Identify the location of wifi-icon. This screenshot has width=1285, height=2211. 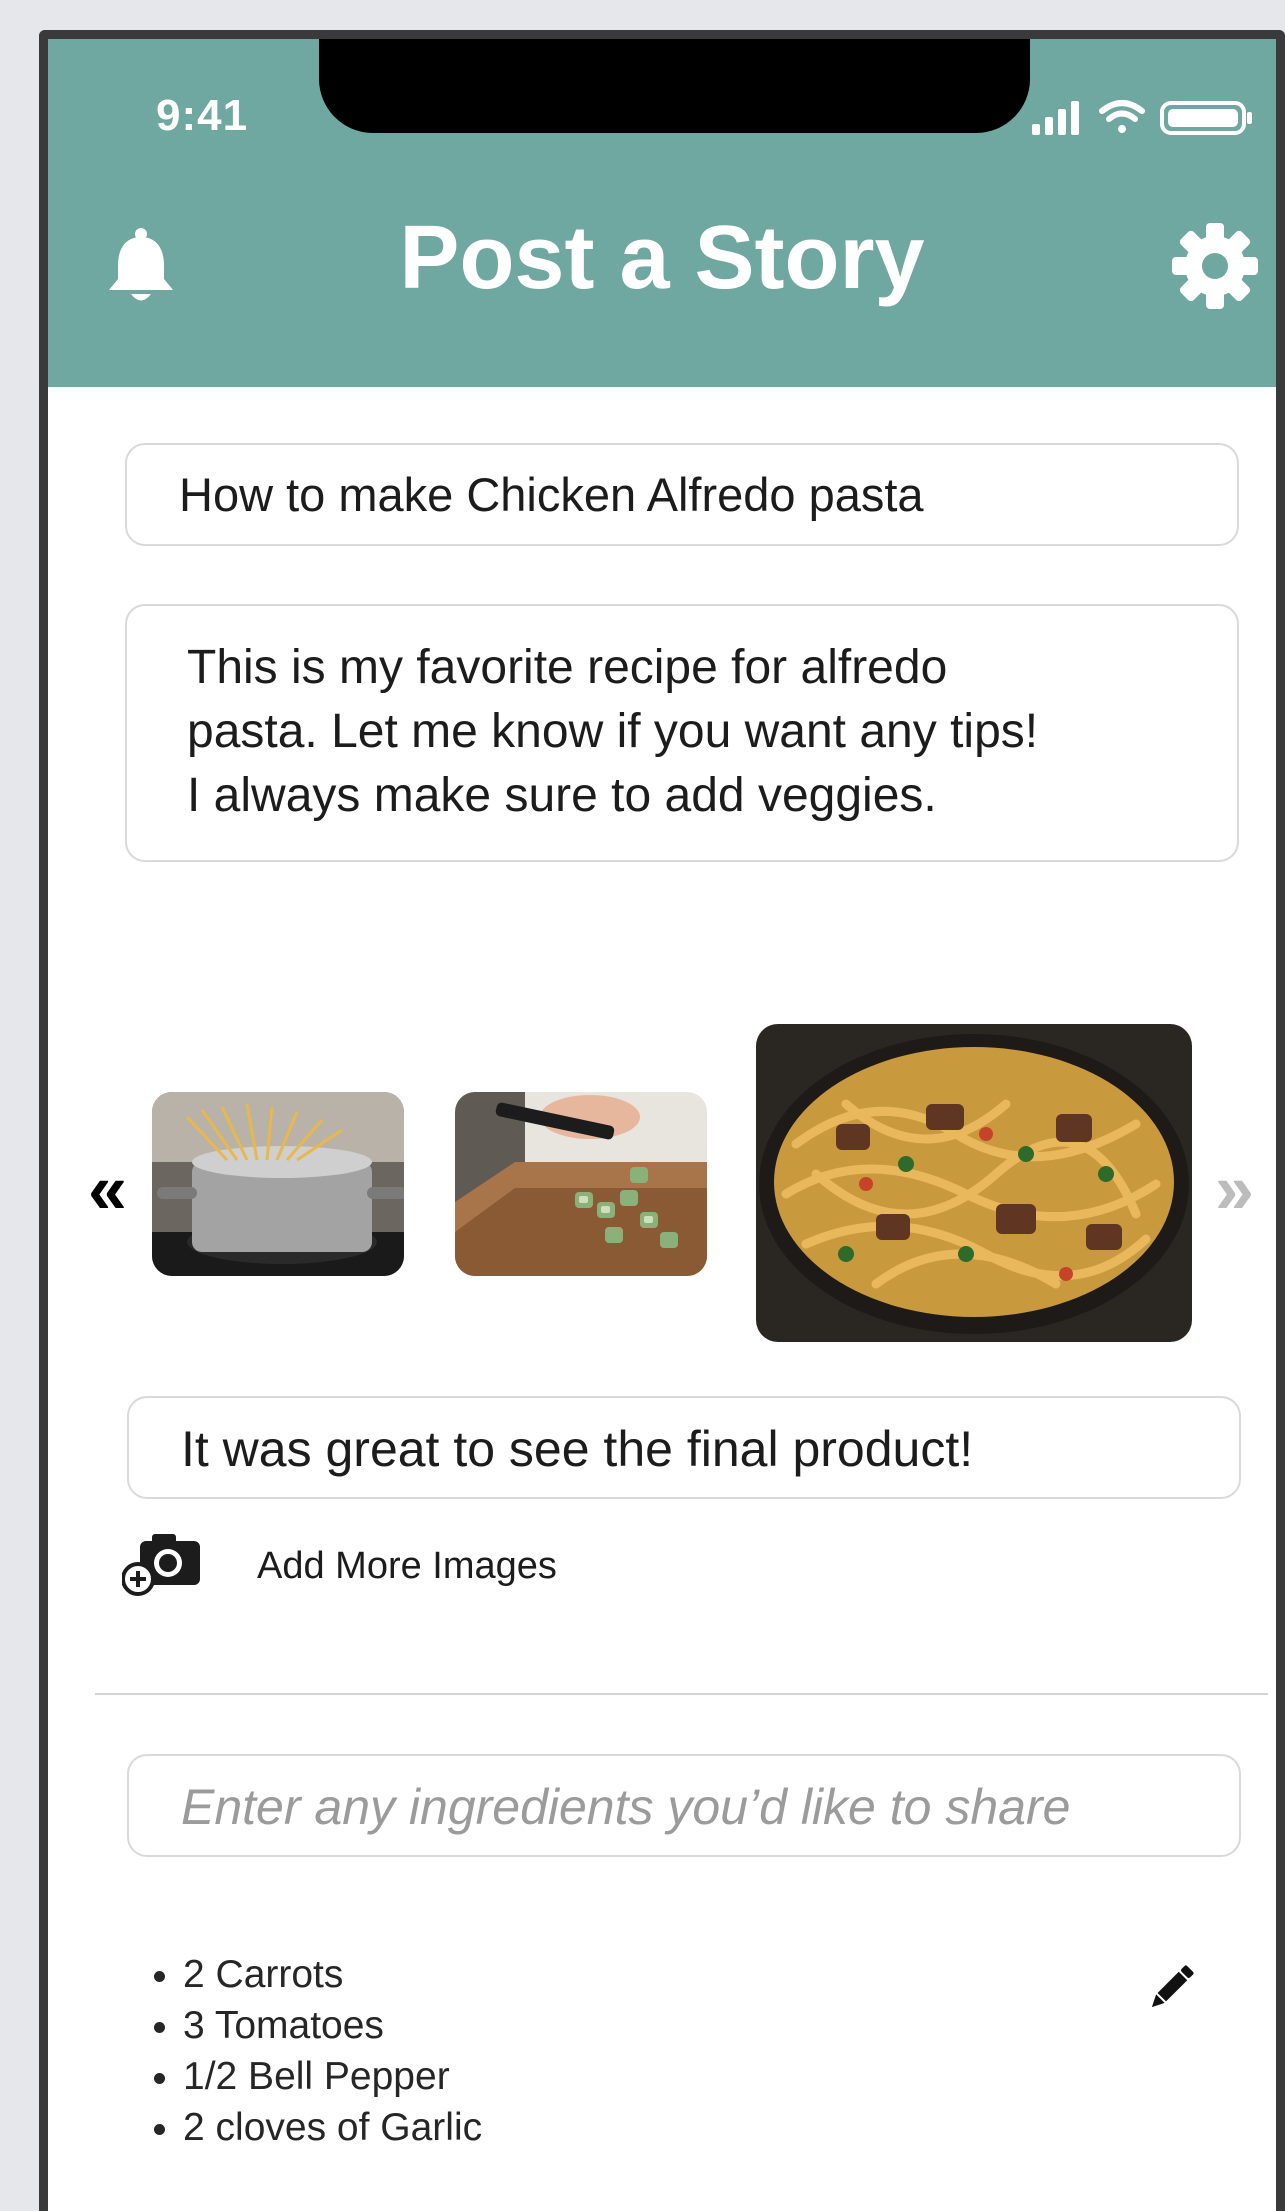
(1122, 116).